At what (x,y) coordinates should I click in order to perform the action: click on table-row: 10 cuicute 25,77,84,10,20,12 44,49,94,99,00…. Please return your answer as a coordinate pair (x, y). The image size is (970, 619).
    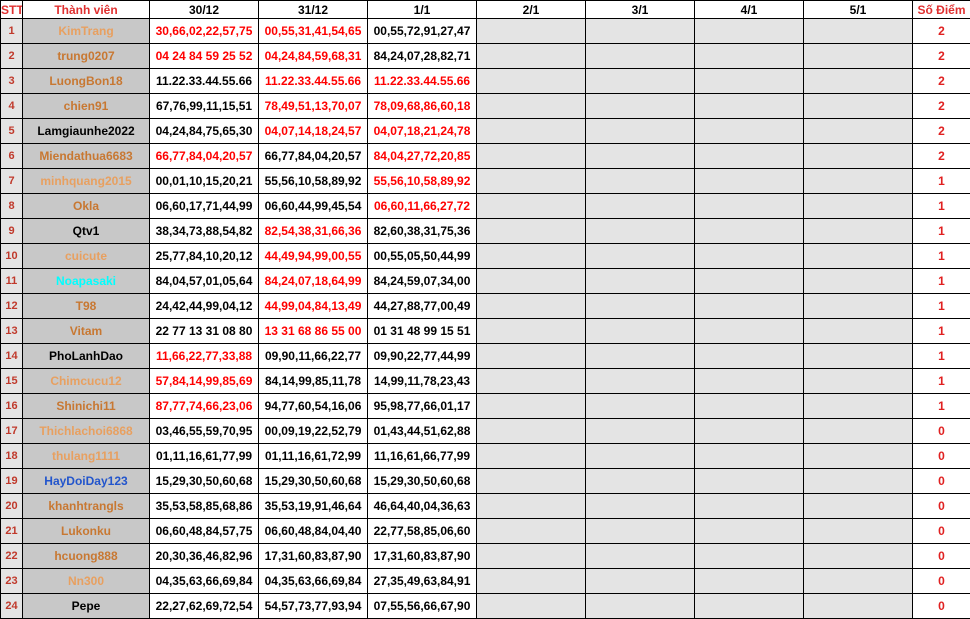
    Looking at the image, I should click on (485, 256).